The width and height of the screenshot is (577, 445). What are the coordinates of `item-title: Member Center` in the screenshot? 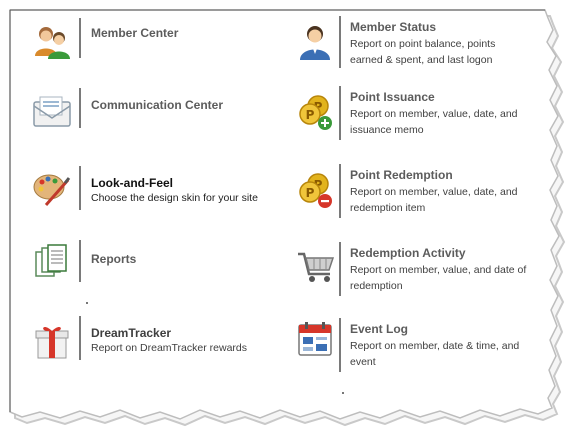 It's located at (135, 33).